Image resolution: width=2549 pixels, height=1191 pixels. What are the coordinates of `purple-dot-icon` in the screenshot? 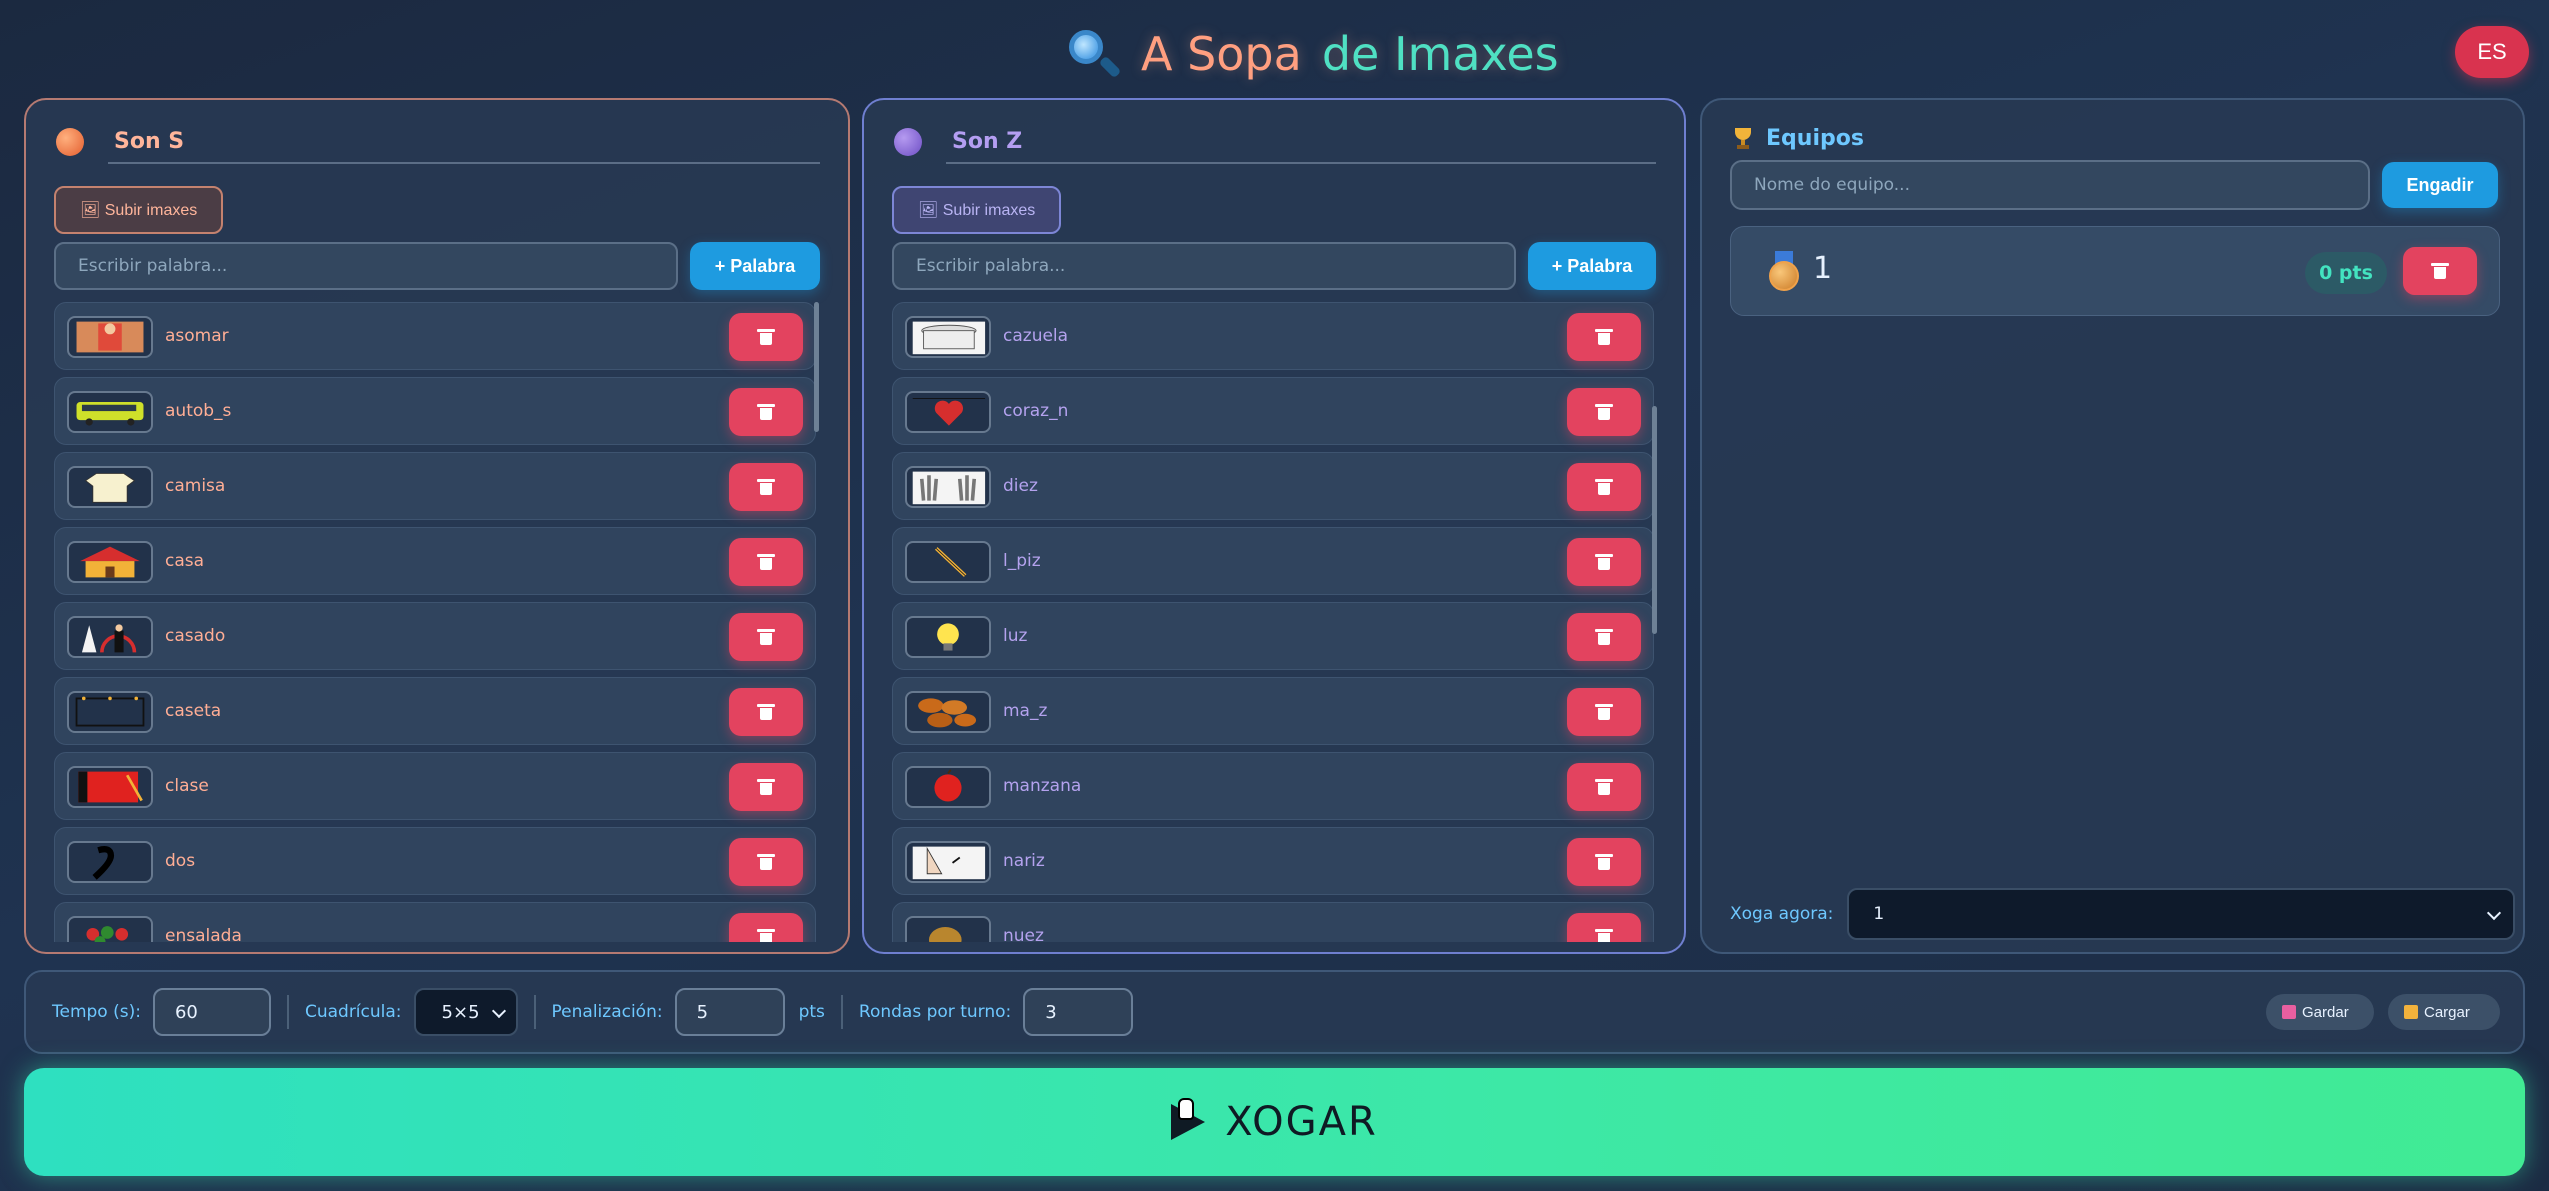 It's located at (908, 142).